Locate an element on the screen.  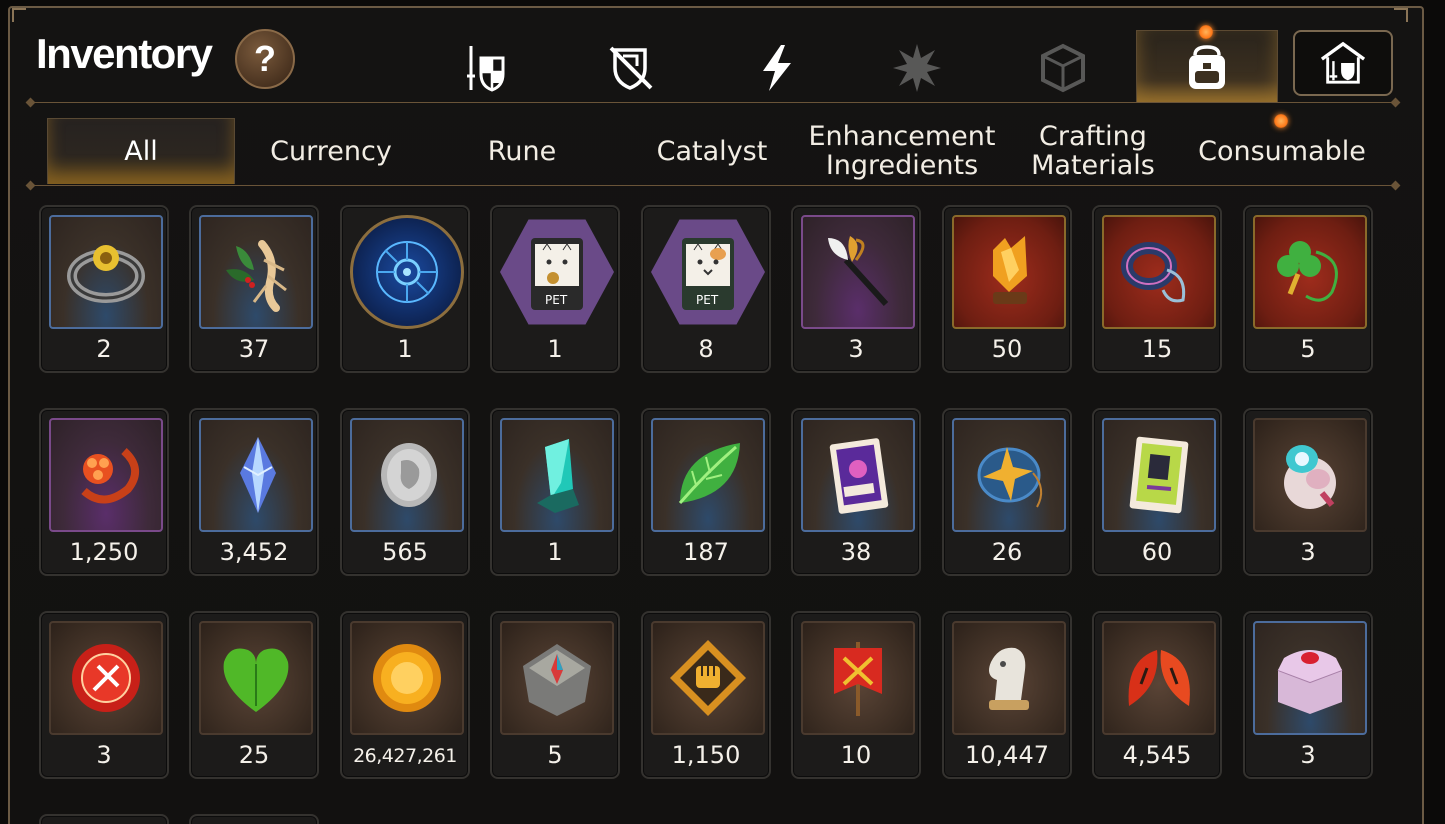
item-count: 26 is located at coordinates (1007, 552).